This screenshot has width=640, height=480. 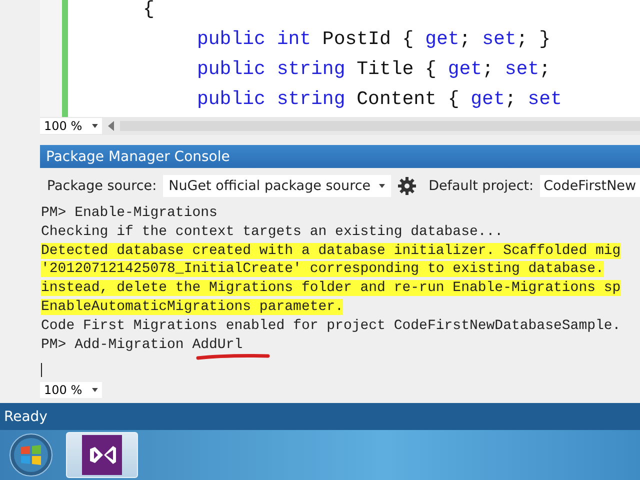 I want to click on default-project-label: Default project:, so click(x=481, y=186).